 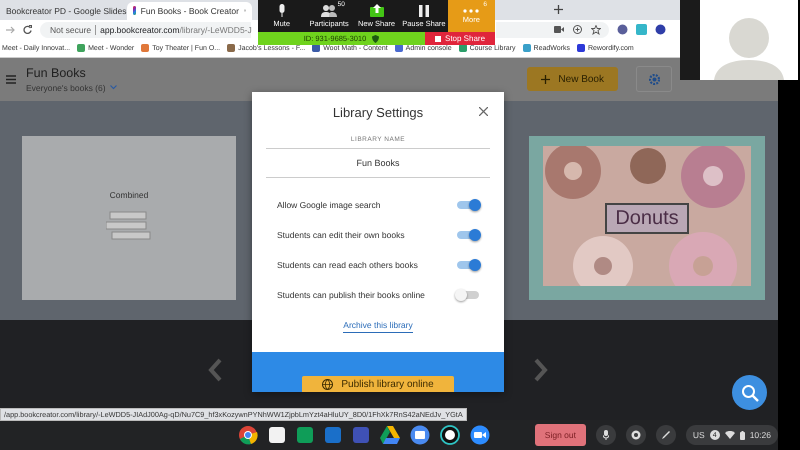 What do you see at coordinates (558, 9) in the screenshot?
I see `new-tab-icon` at bounding box center [558, 9].